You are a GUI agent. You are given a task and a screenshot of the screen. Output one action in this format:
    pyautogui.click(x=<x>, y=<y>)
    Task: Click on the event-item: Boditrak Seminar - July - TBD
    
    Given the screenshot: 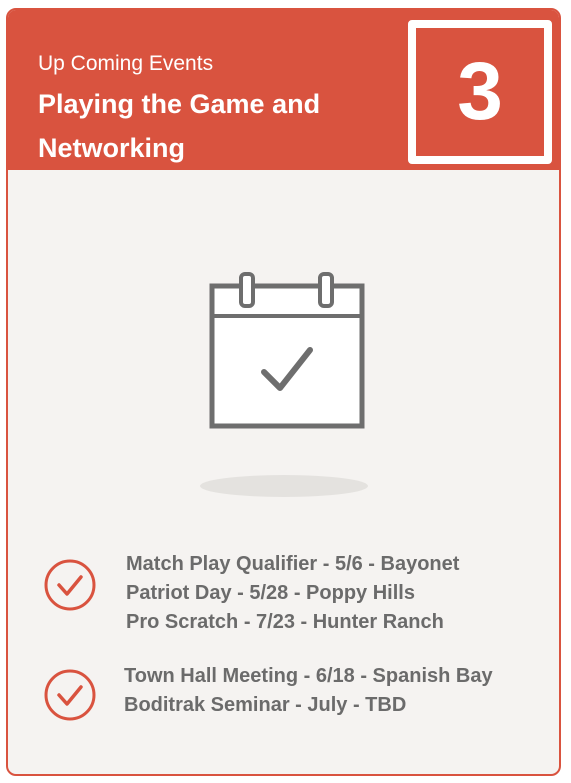 What is the action you would take?
    pyautogui.click(x=265, y=705)
    